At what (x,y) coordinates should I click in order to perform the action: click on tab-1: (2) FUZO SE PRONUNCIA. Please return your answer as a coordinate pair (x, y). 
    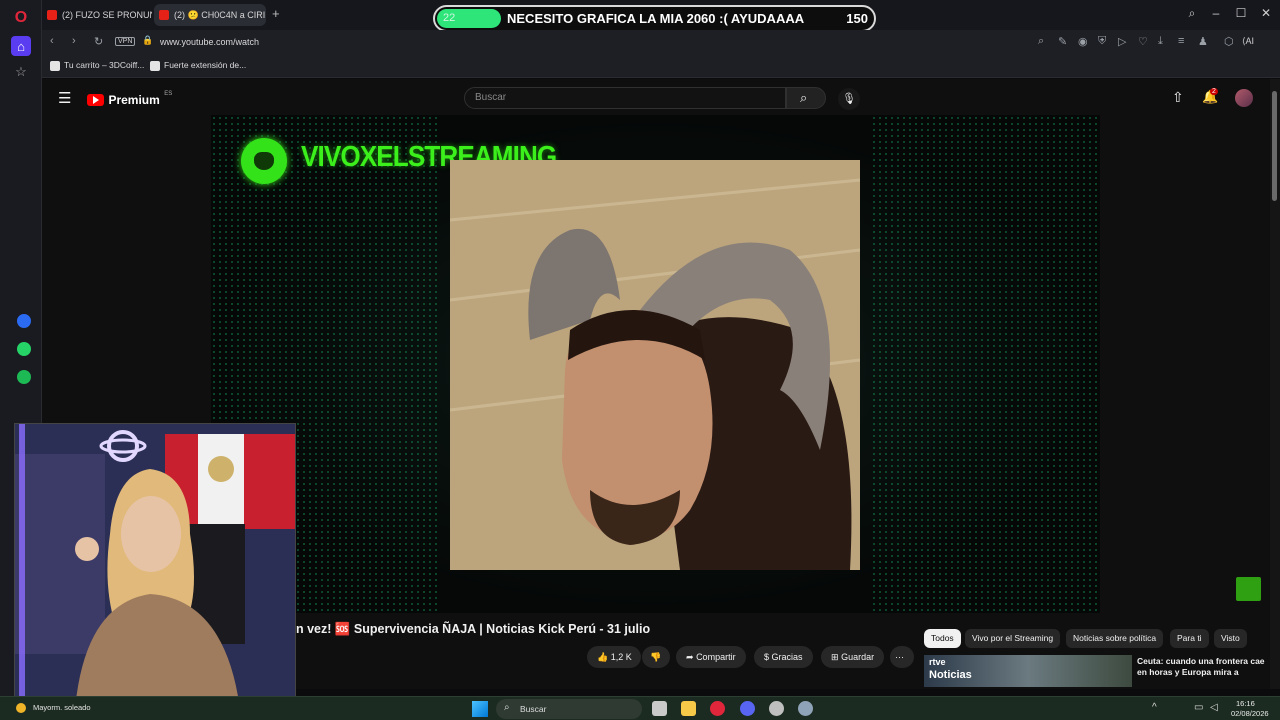
    Looking at the image, I should click on (97, 15).